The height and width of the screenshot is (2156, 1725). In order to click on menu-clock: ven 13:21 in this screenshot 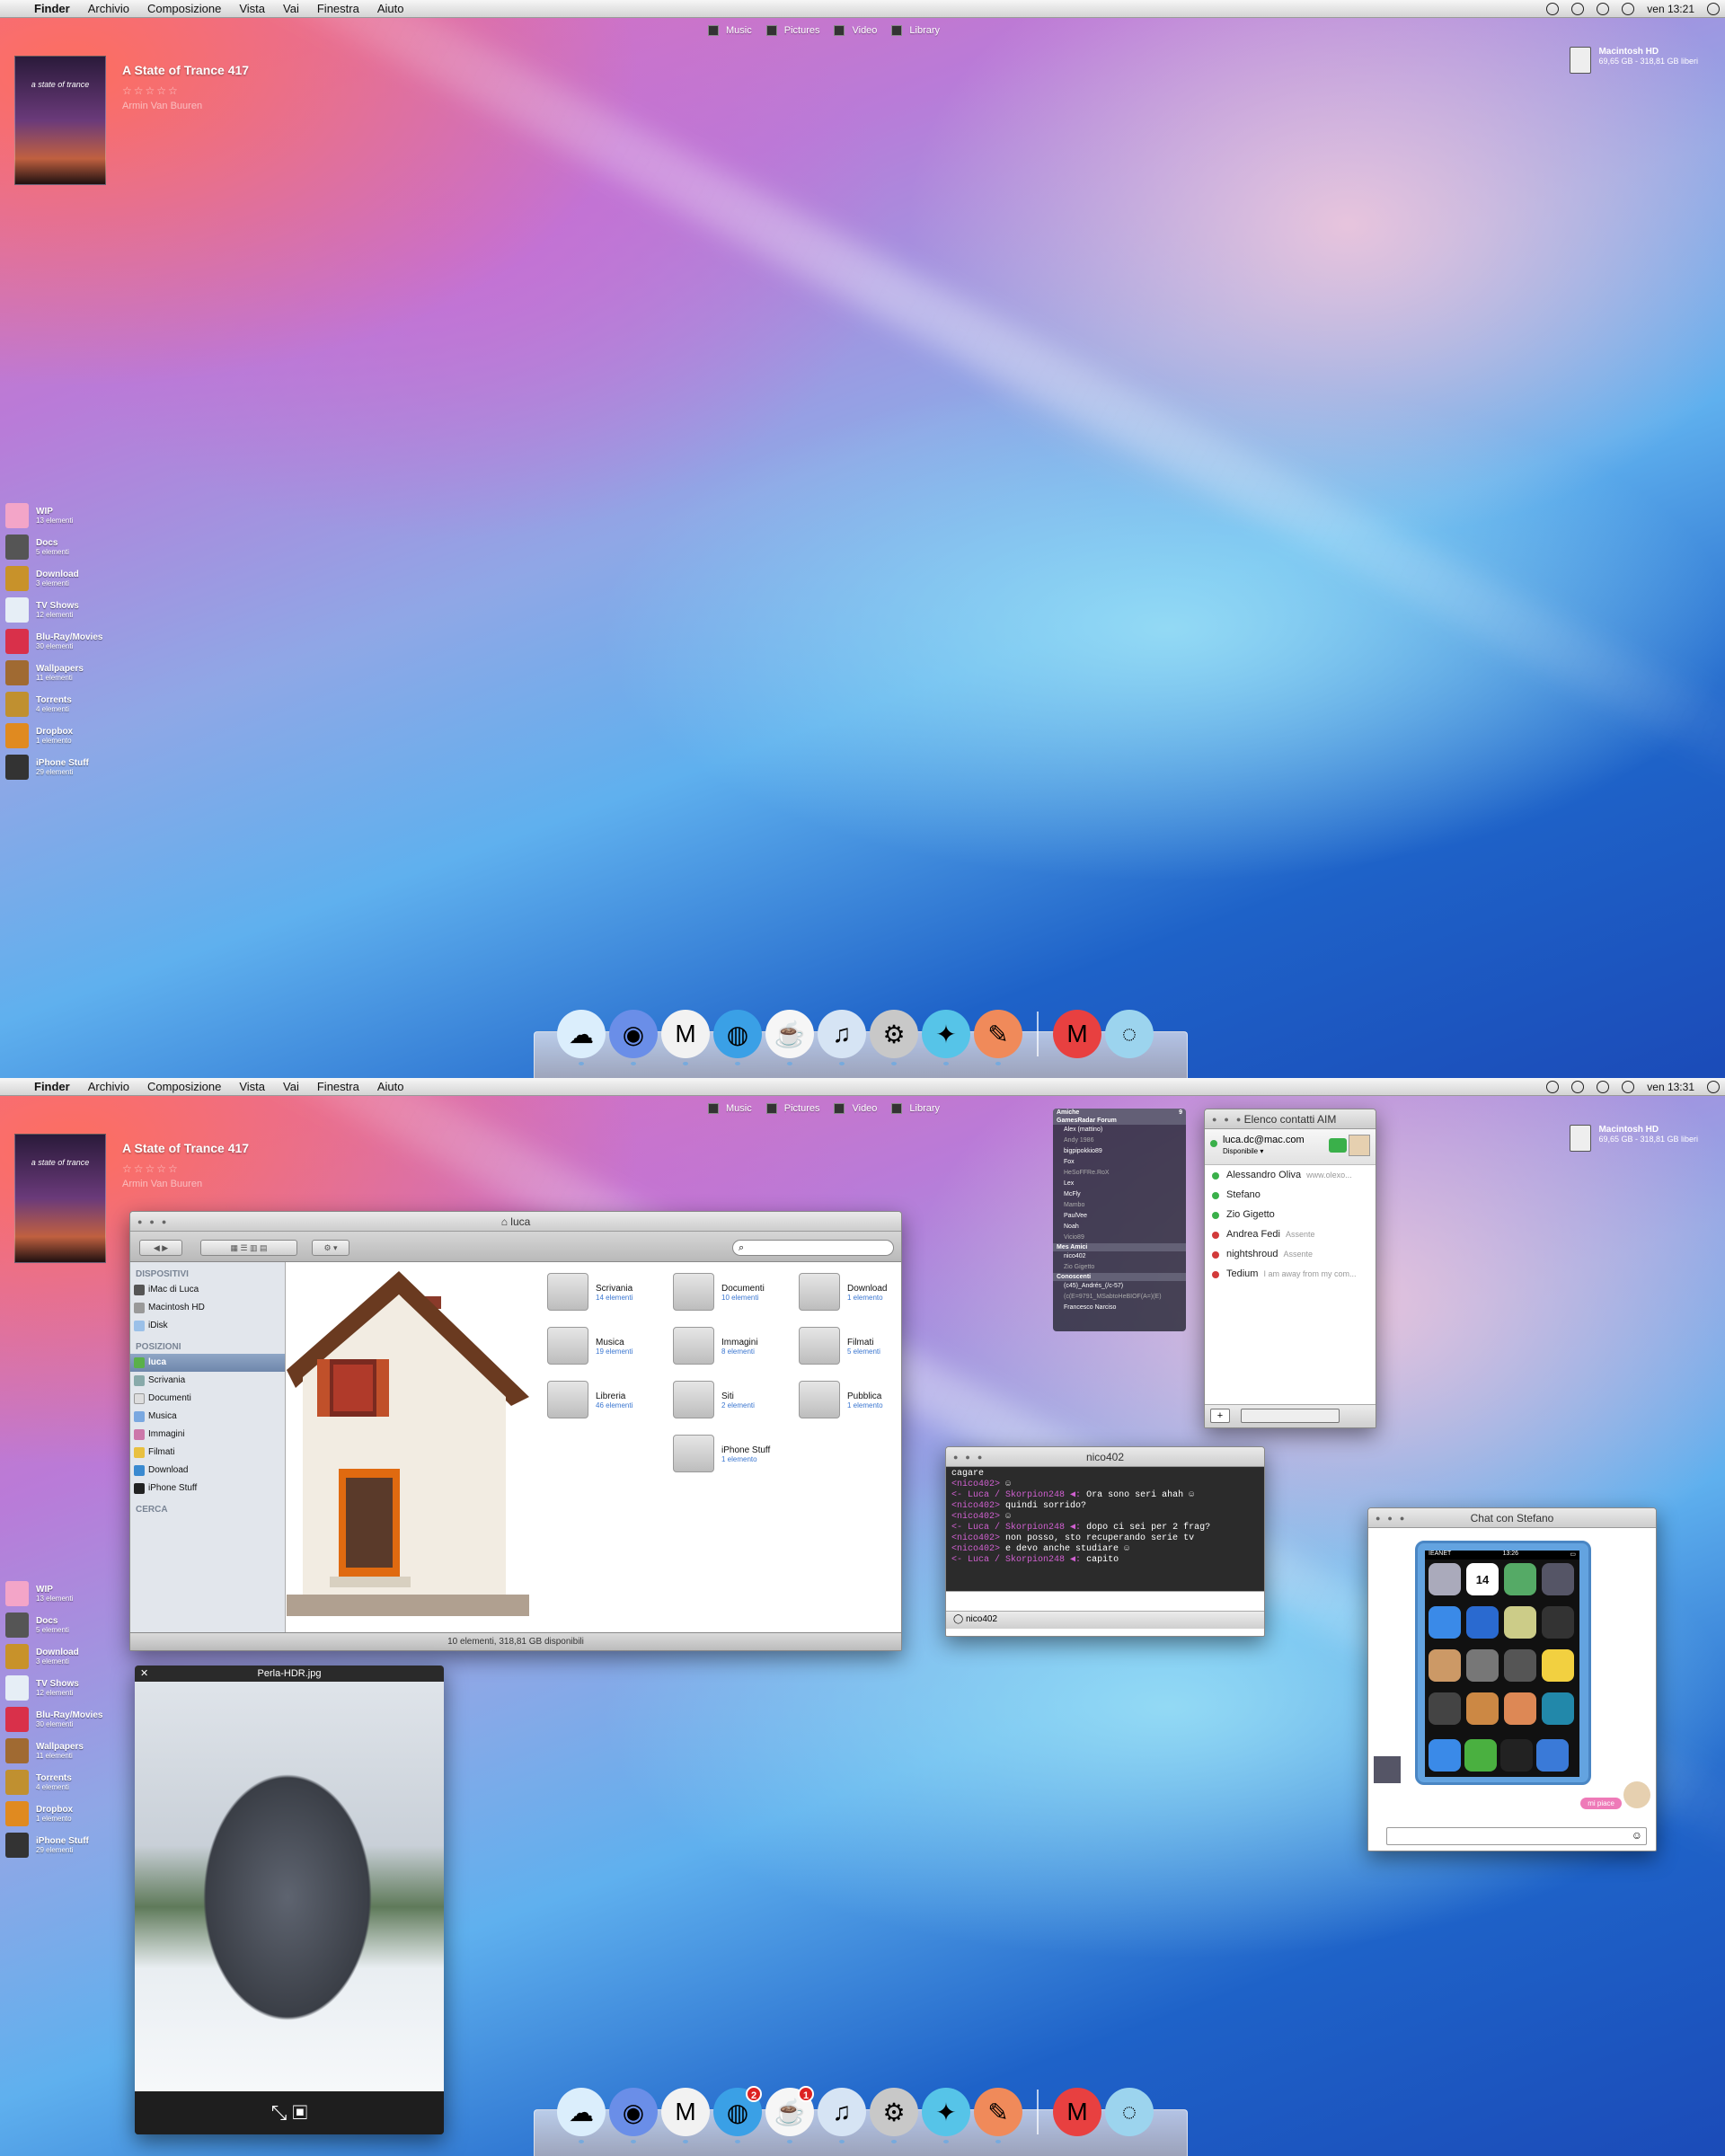, I will do `click(1670, 9)`.